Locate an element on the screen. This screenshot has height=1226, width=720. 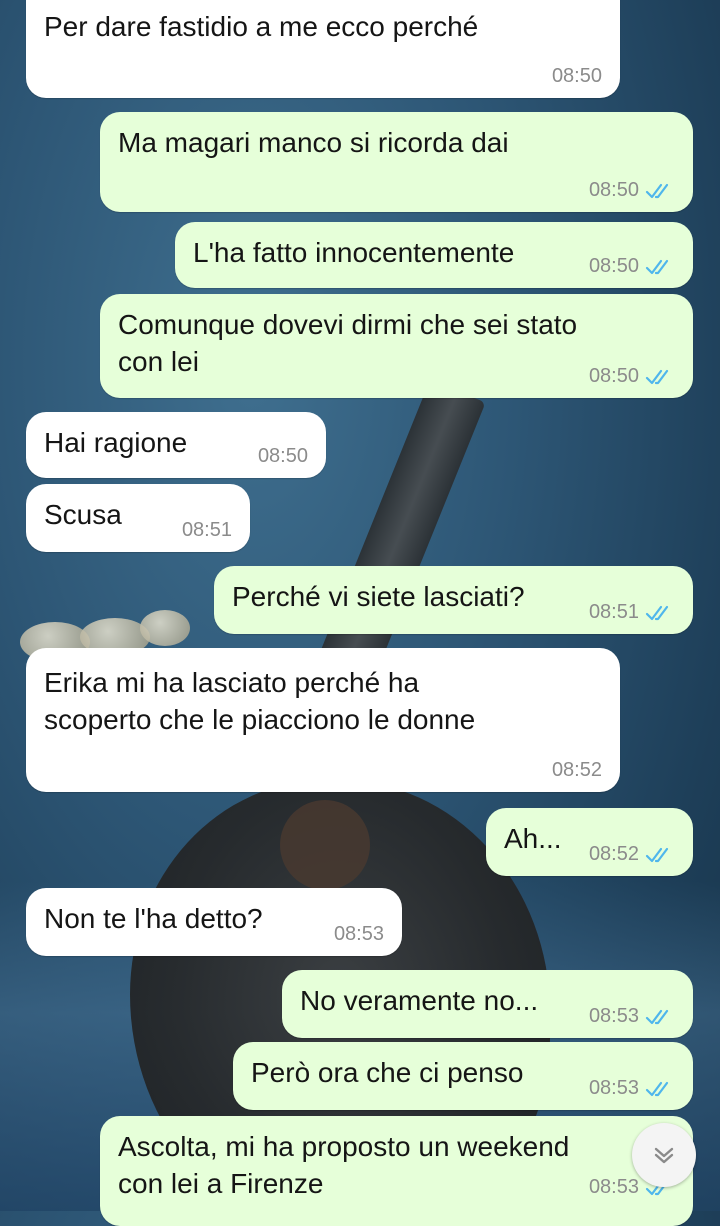
scroll-to-bottom-button is located at coordinates (664, 1155).